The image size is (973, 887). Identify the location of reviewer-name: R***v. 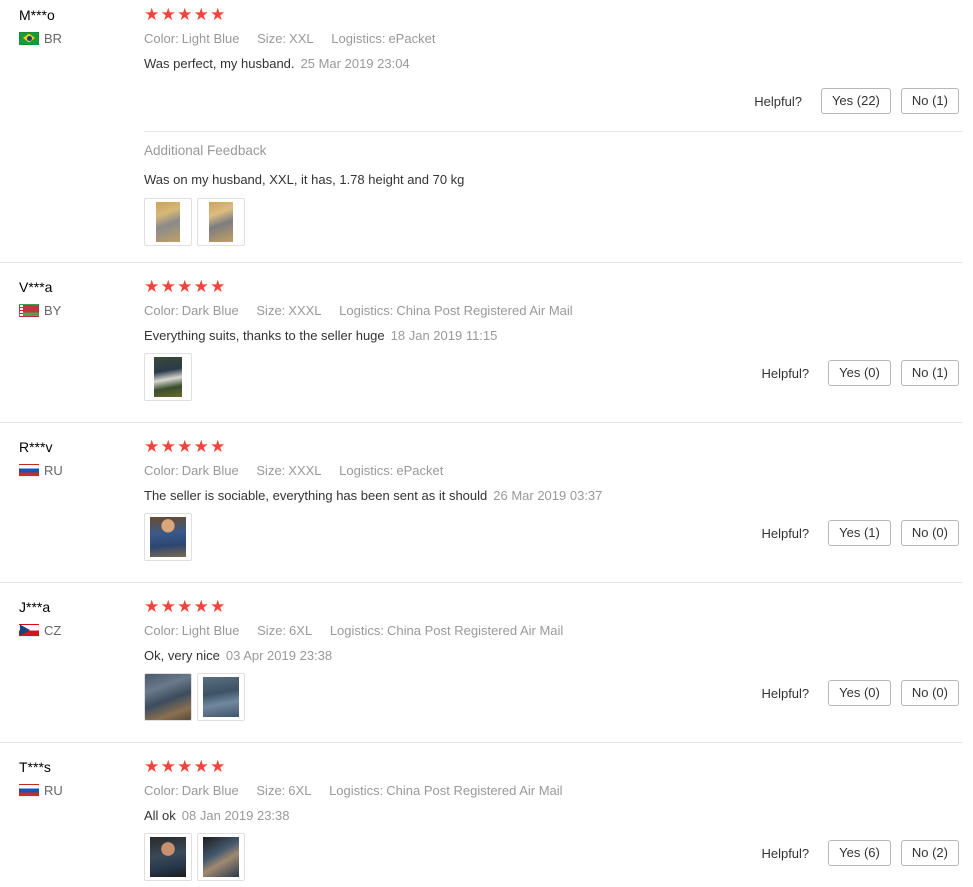
(36, 447).